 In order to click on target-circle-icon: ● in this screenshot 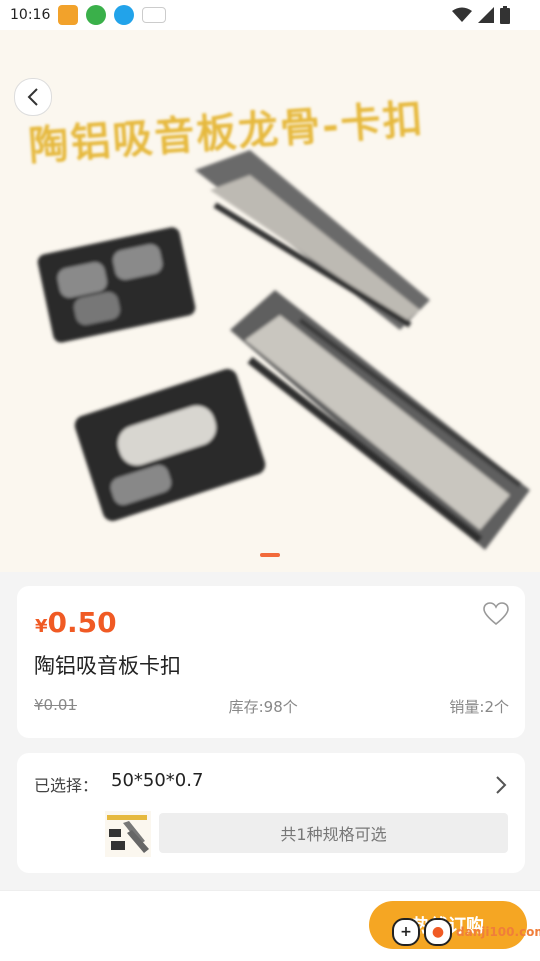, I will do `click(438, 932)`.